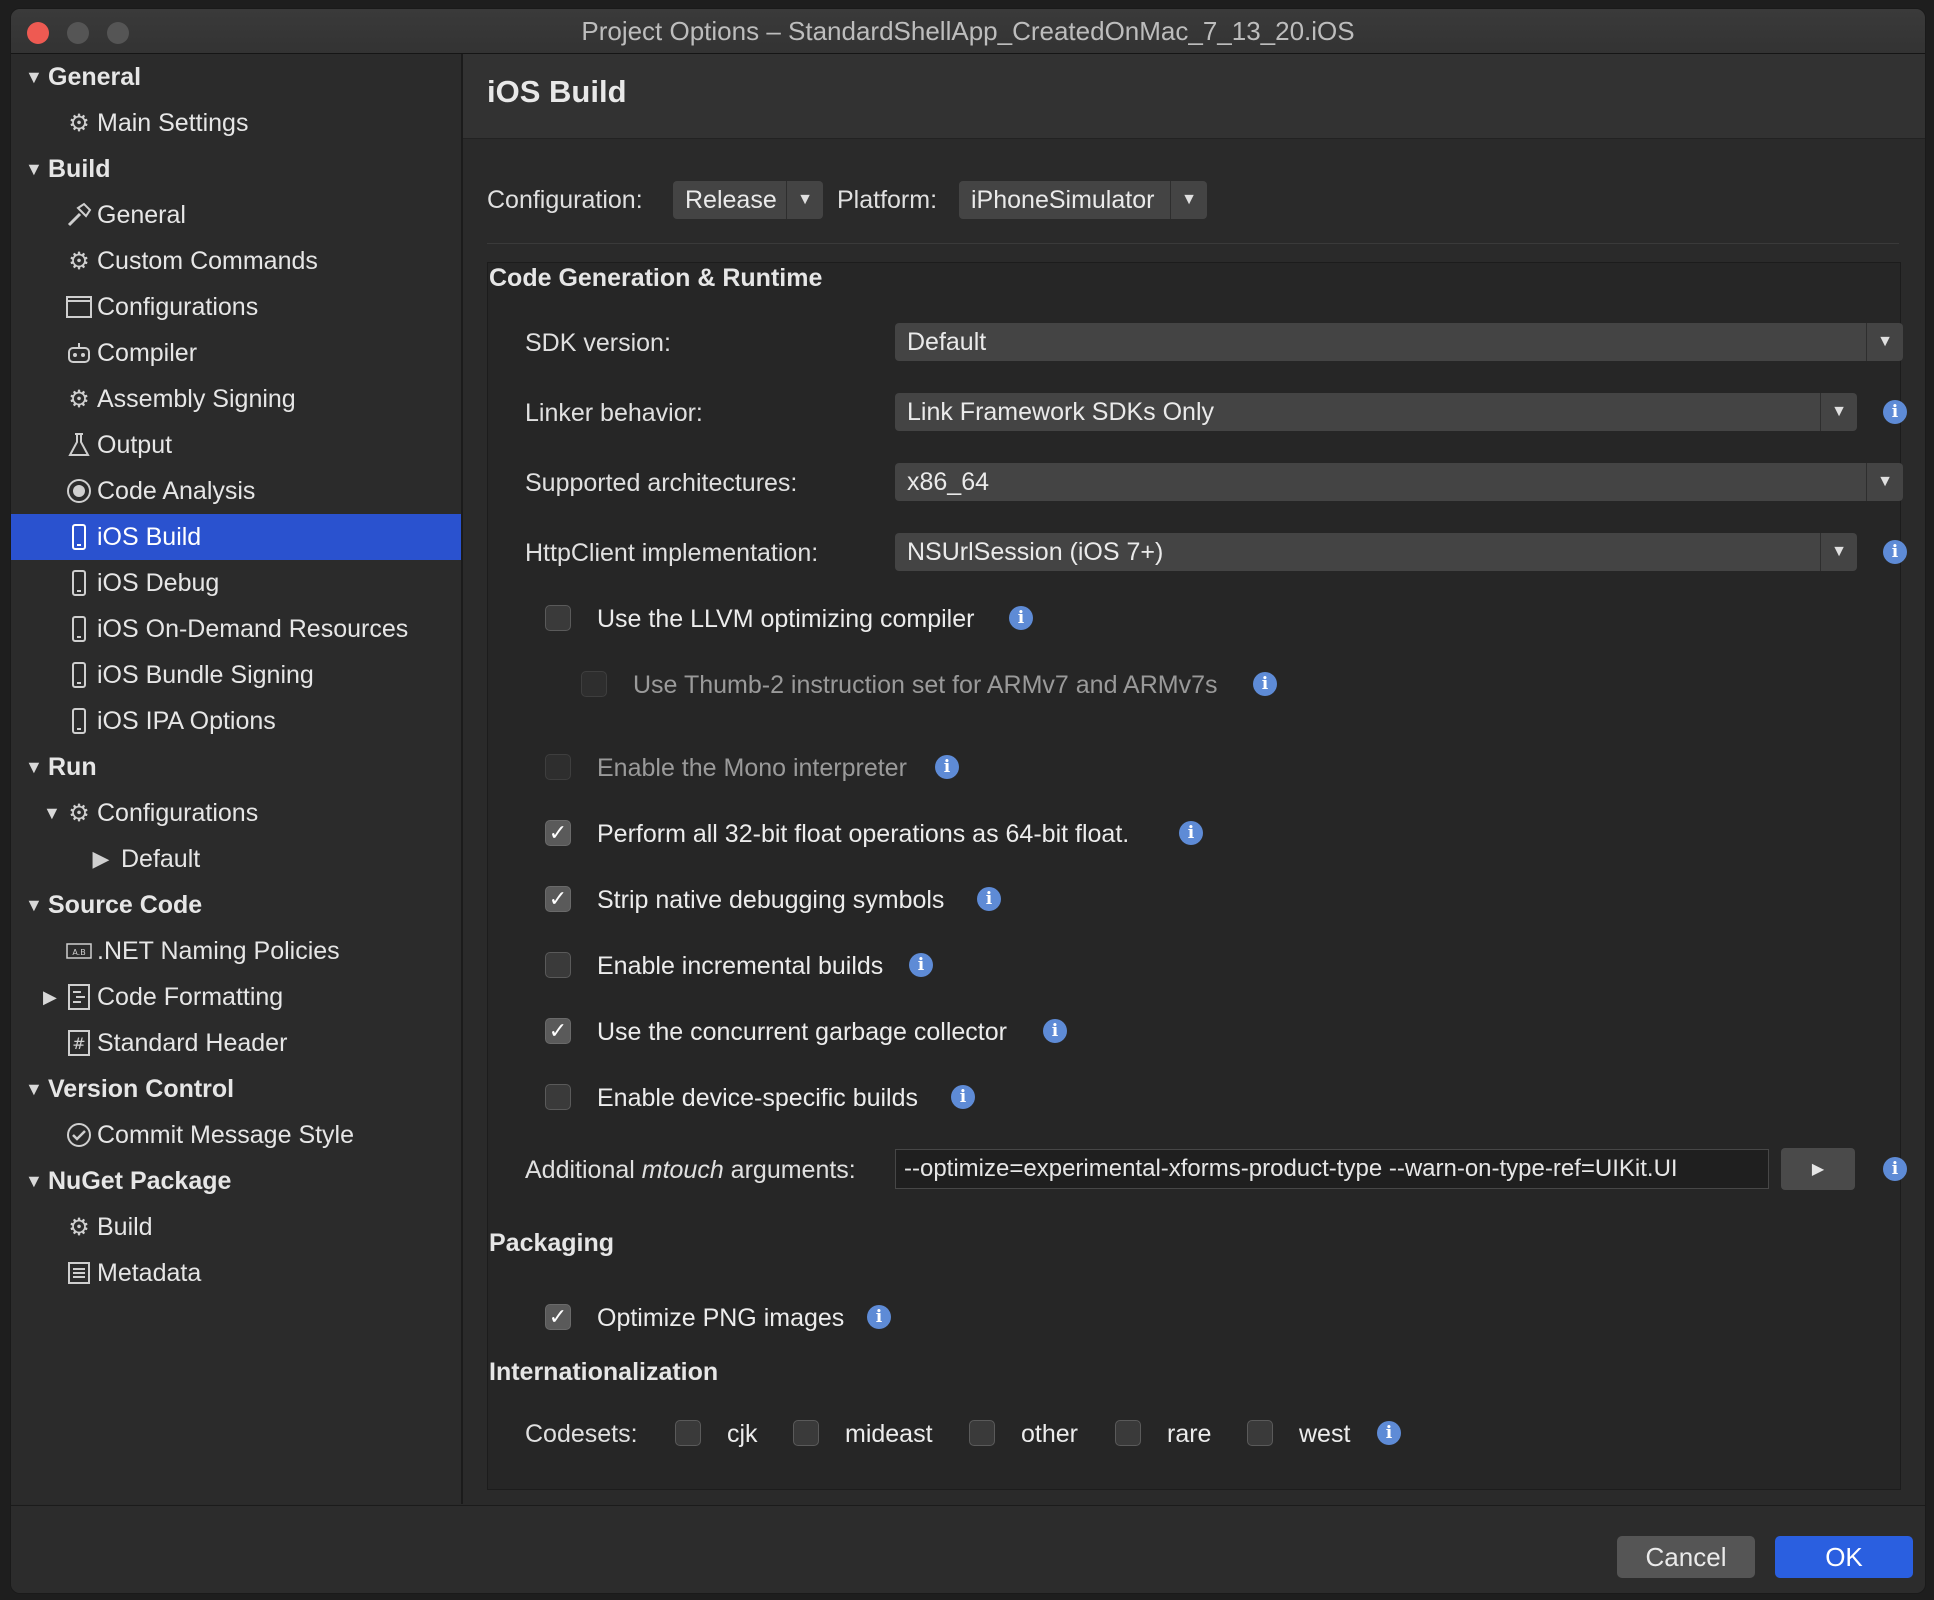 This screenshot has width=1934, height=1600. I want to click on svg-text: A.B, so click(78, 952).